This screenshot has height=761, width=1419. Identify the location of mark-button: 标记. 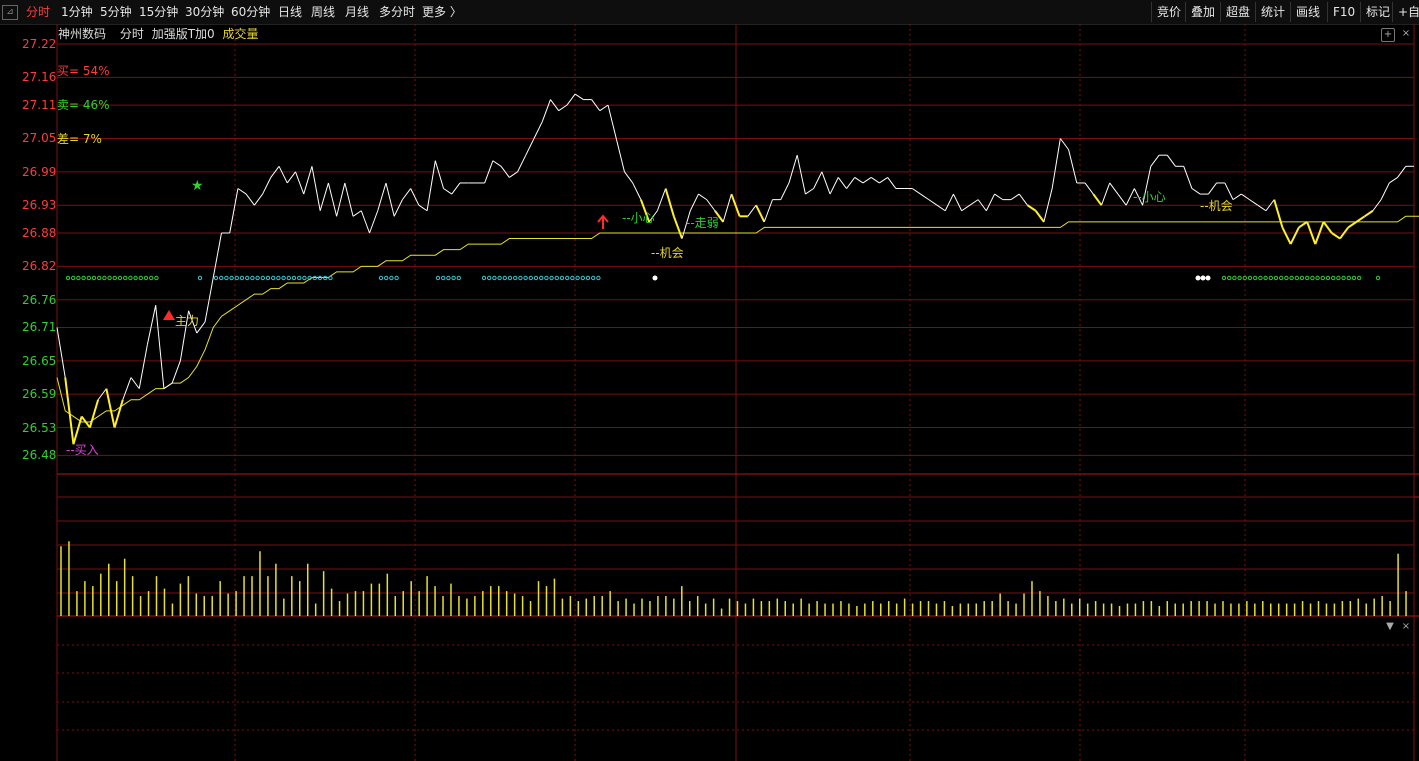
(1377, 12).